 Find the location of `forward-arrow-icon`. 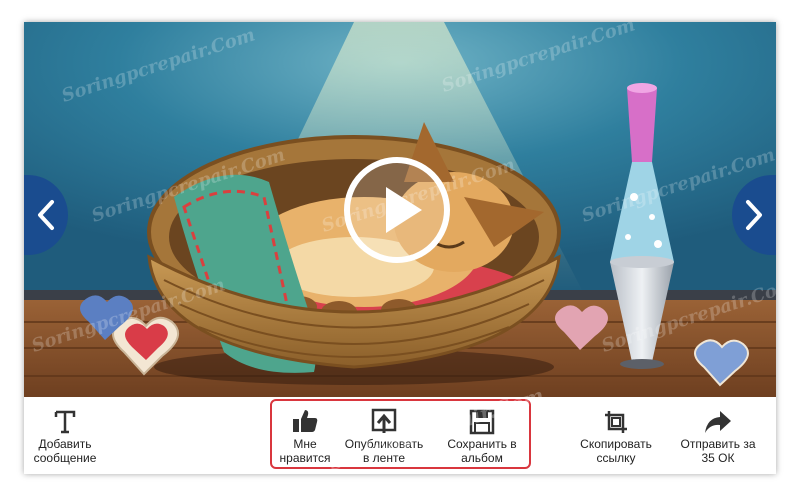

forward-arrow-icon is located at coordinates (718, 422).